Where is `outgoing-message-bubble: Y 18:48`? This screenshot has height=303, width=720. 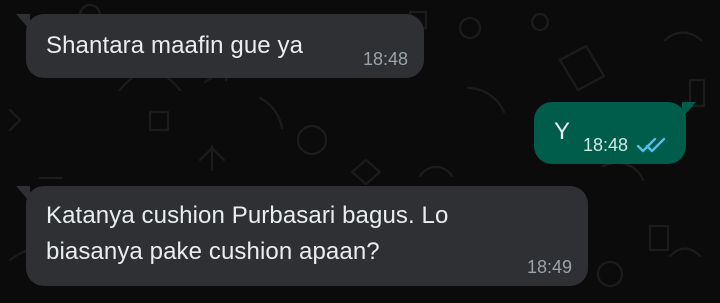
outgoing-message-bubble: Y 18:48 is located at coordinates (615, 133).